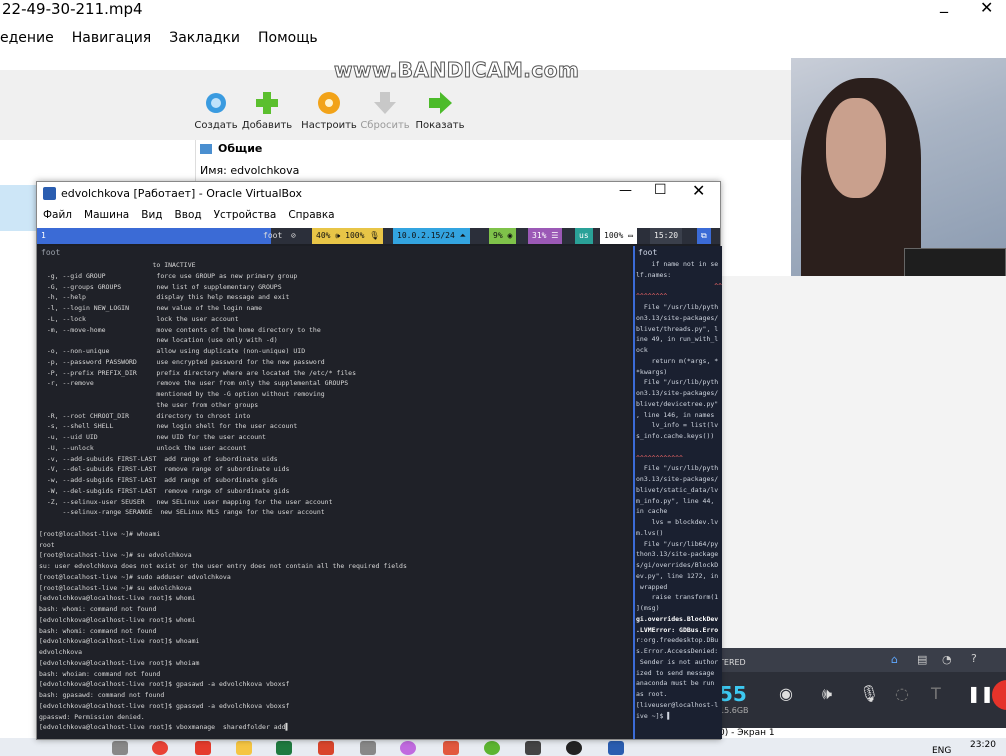  I want to click on settings-button: Настроить, so click(329, 110).